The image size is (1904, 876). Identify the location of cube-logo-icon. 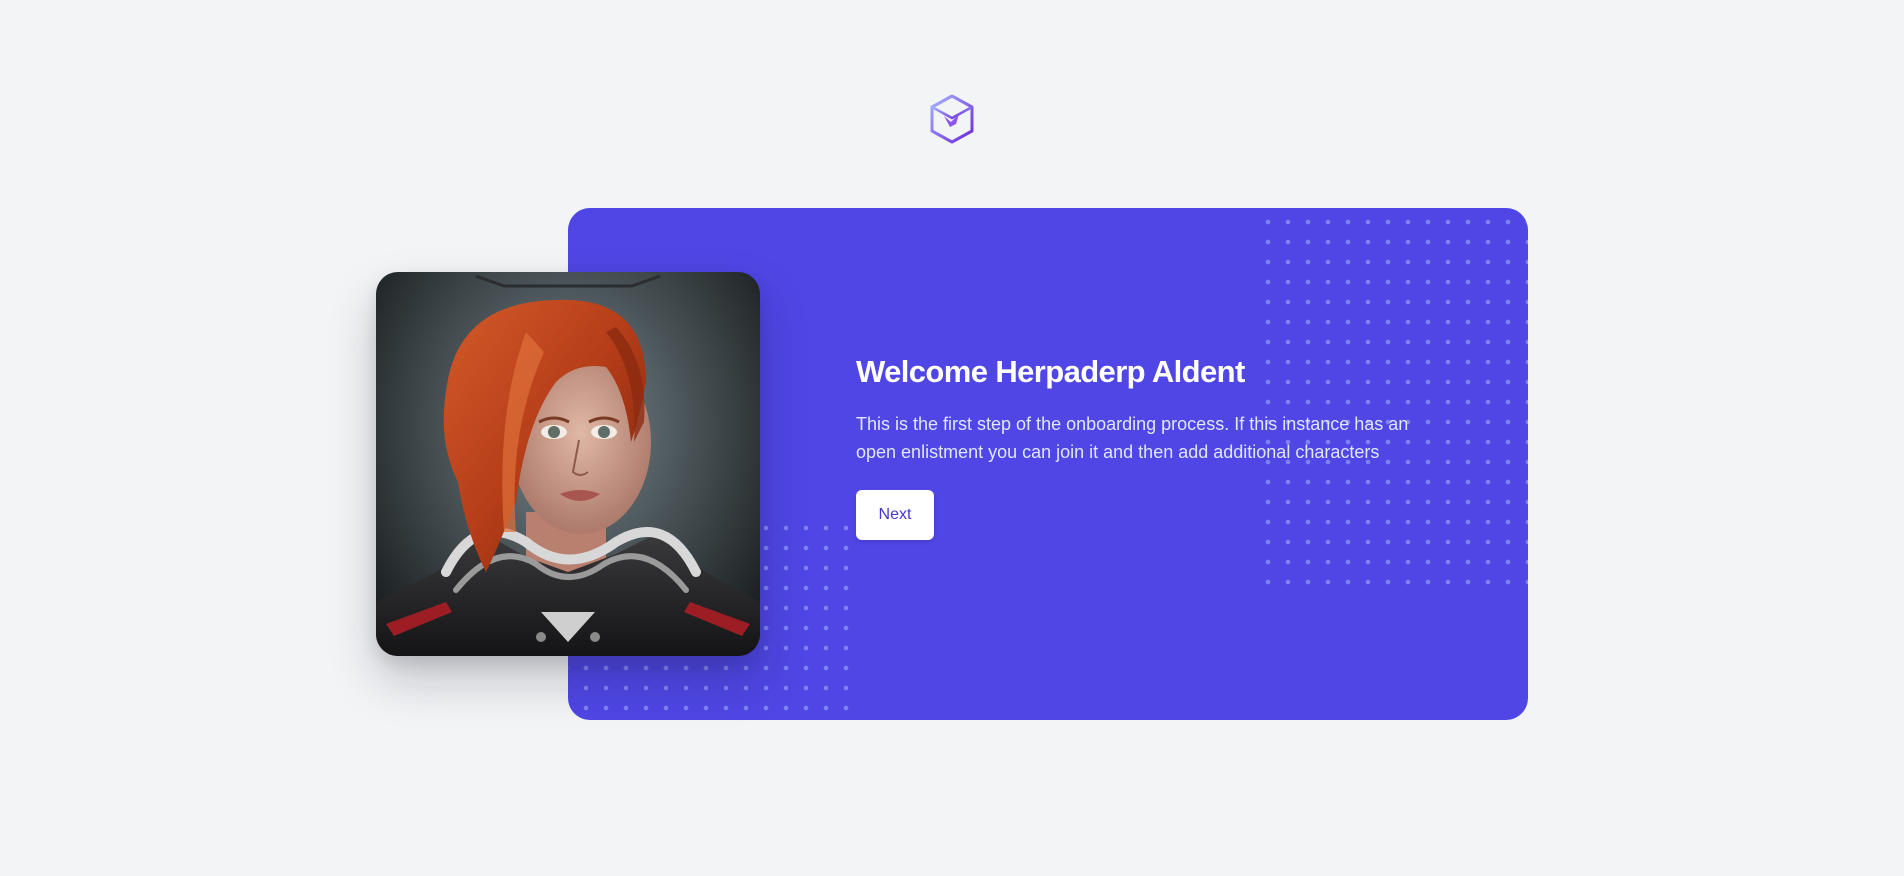
(952, 119).